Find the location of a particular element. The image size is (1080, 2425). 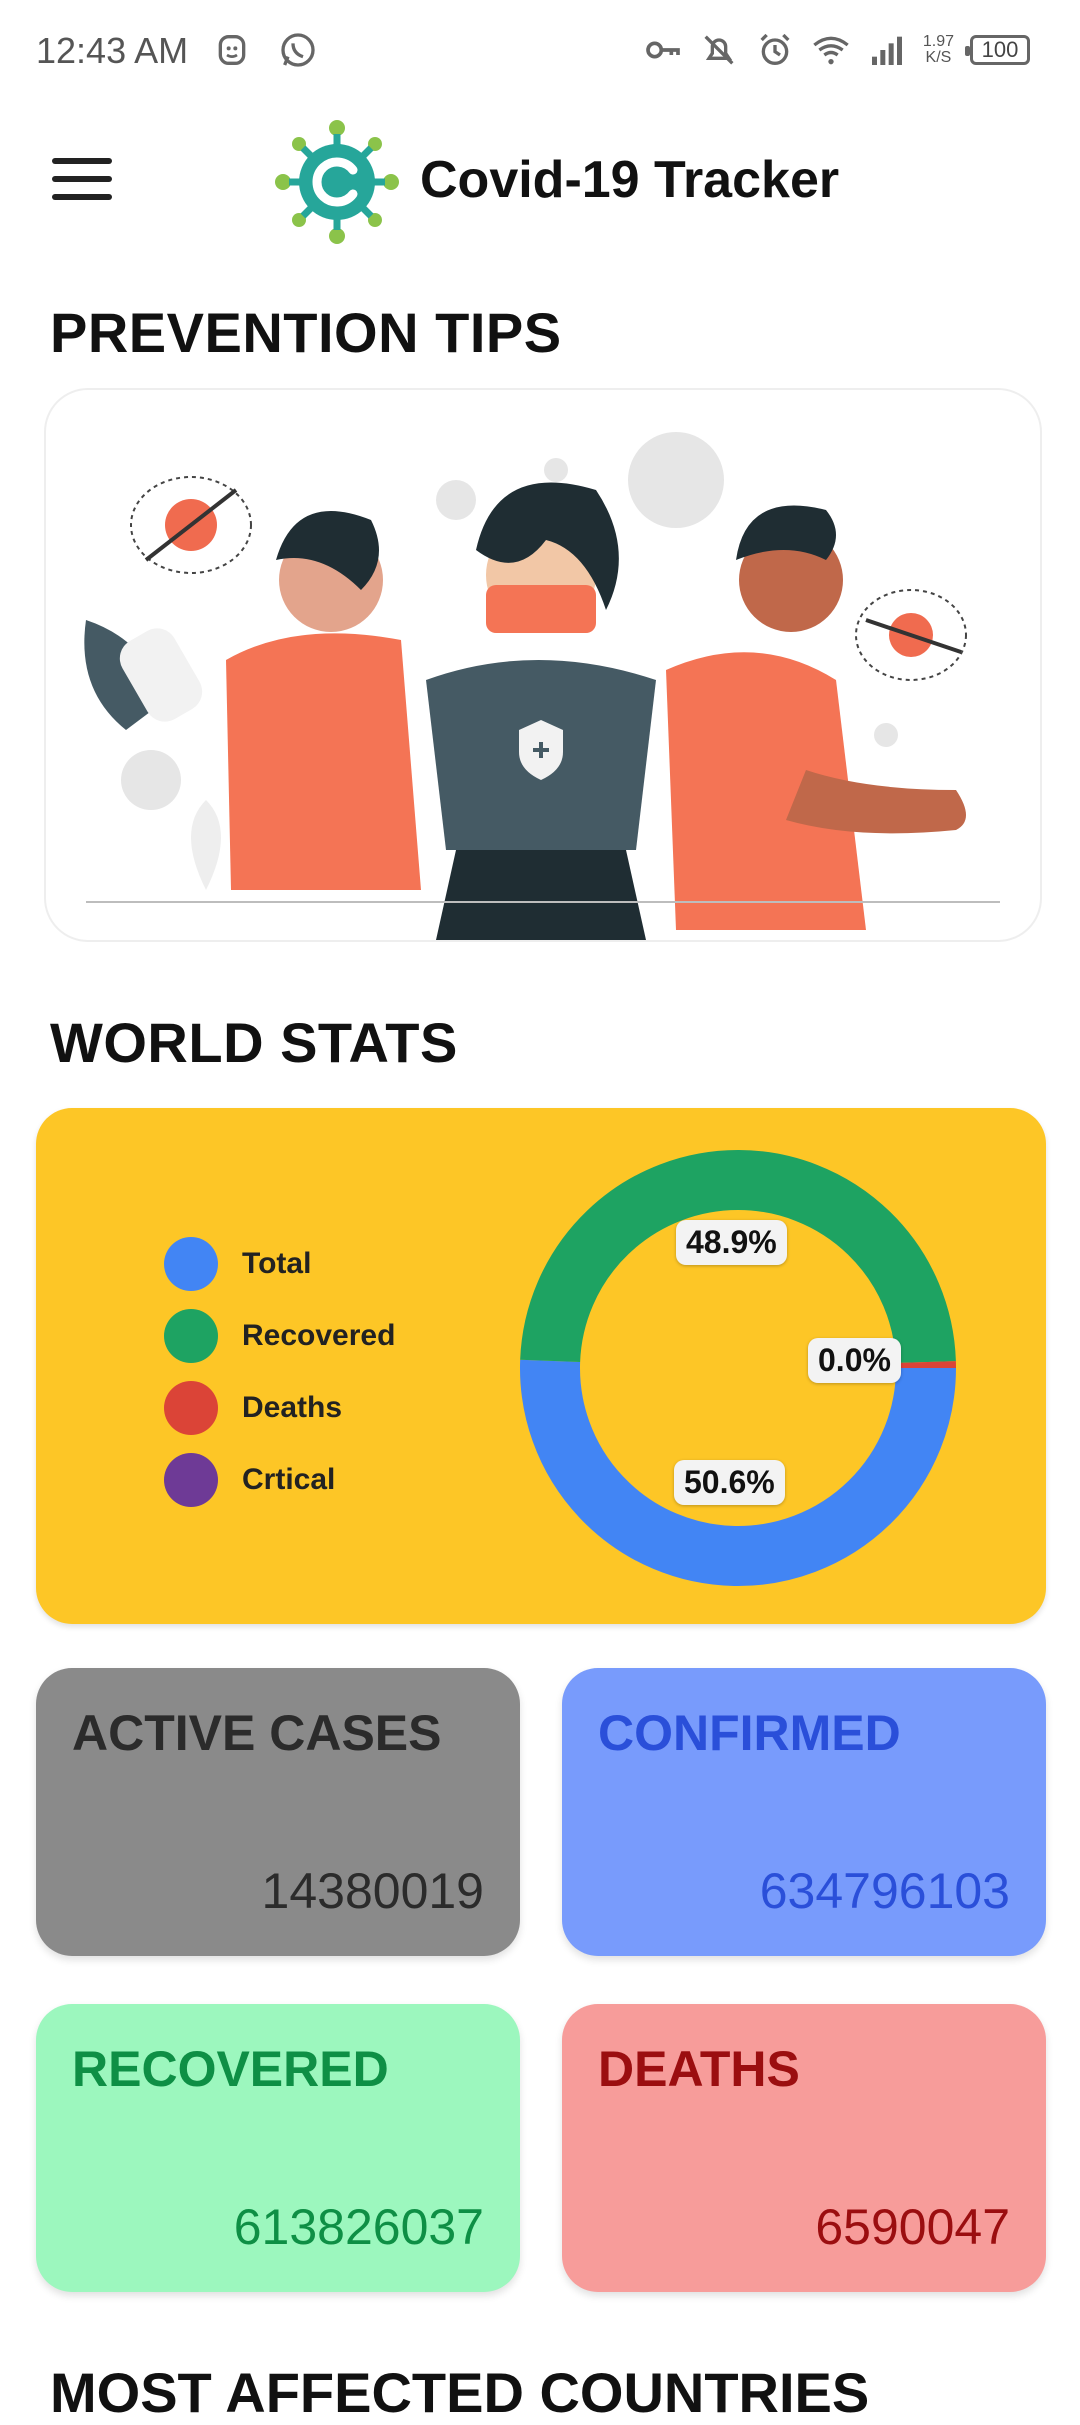

recovered-value: 613826037 is located at coordinates (359, 2227).